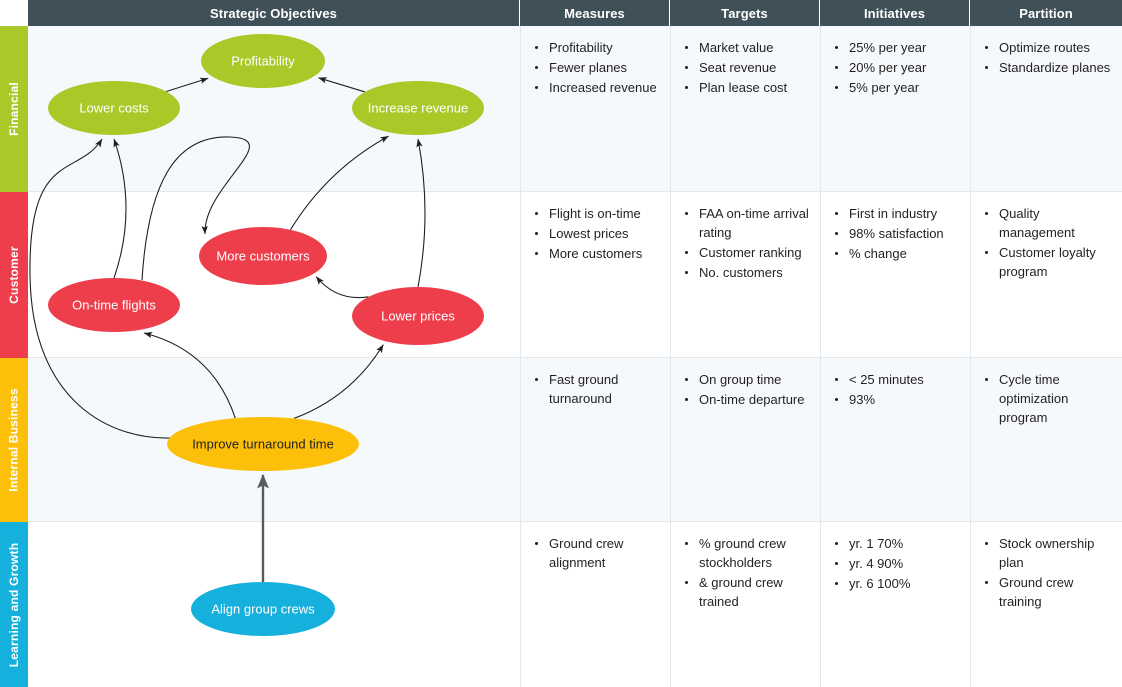 Image resolution: width=1122 pixels, height=687 pixels. I want to click on cell-list: On group time On-time departure, so click(745, 389).